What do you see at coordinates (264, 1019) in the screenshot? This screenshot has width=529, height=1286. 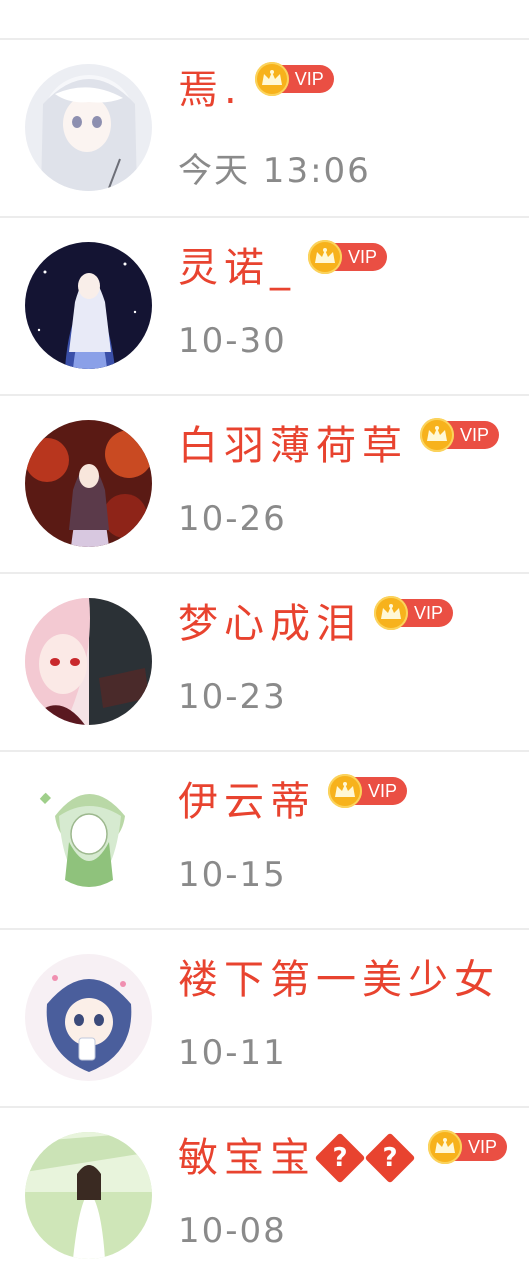 I see `list-item: 褛下第一美少女 10-11` at bounding box center [264, 1019].